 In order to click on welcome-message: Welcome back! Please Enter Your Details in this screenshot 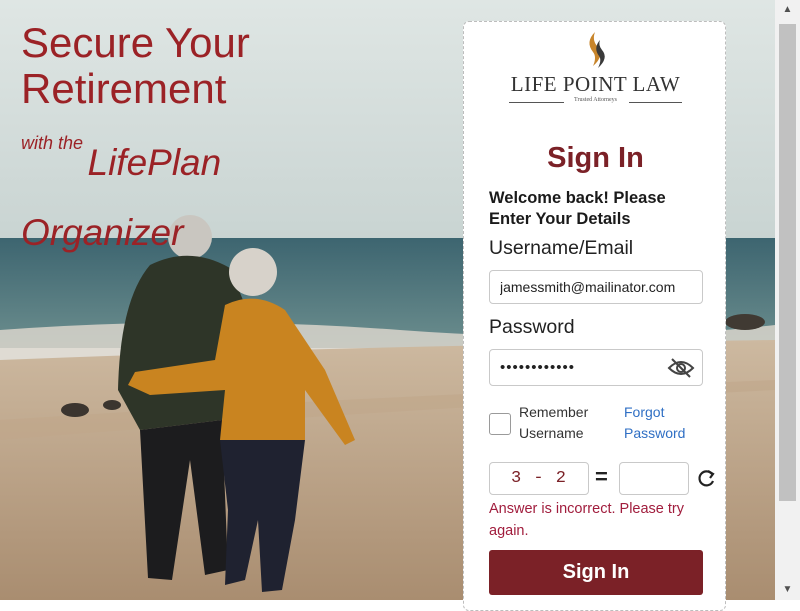, I will do `click(577, 208)`.